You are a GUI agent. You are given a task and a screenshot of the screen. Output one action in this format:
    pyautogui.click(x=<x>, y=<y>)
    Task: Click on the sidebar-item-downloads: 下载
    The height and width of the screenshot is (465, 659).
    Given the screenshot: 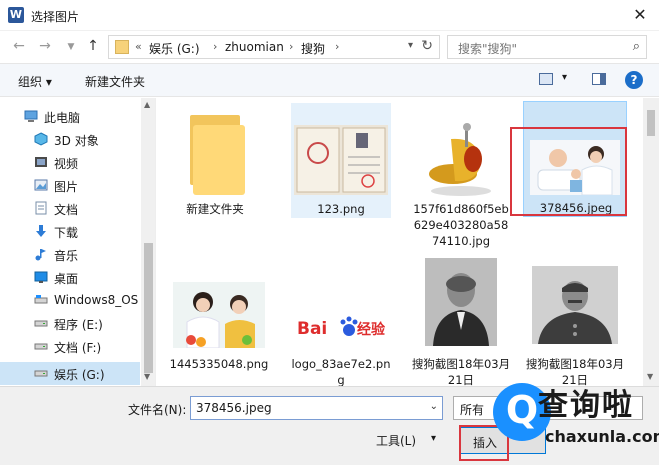 What is the action you would take?
    pyautogui.click(x=70, y=231)
    